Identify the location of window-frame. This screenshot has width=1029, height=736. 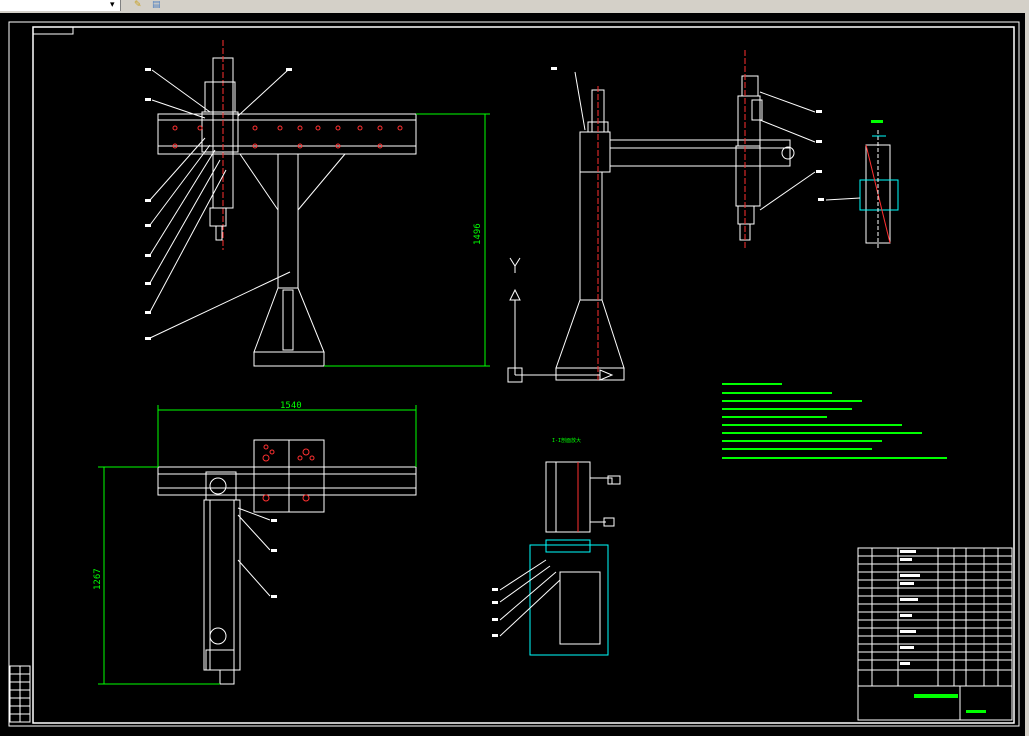
(1027, 374).